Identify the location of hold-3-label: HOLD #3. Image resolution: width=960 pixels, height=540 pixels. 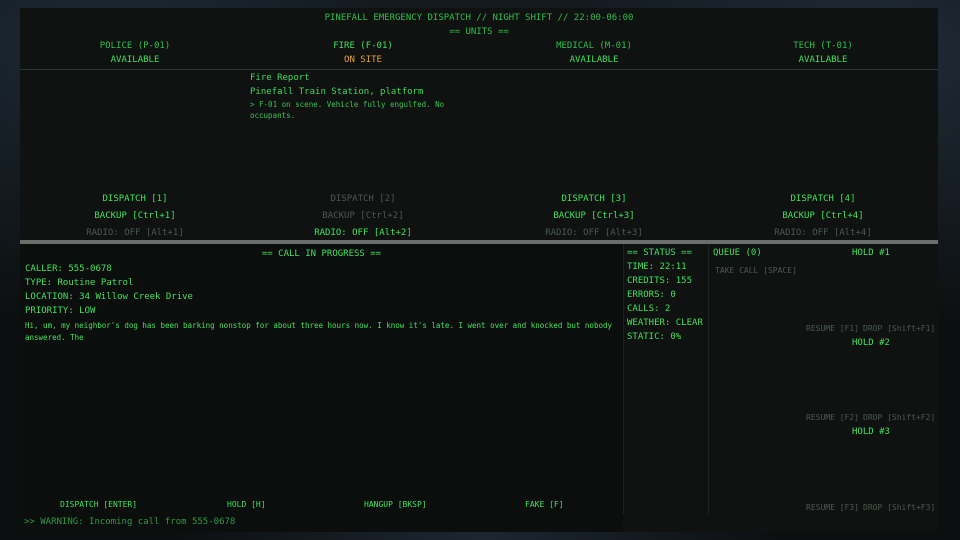
(871, 432).